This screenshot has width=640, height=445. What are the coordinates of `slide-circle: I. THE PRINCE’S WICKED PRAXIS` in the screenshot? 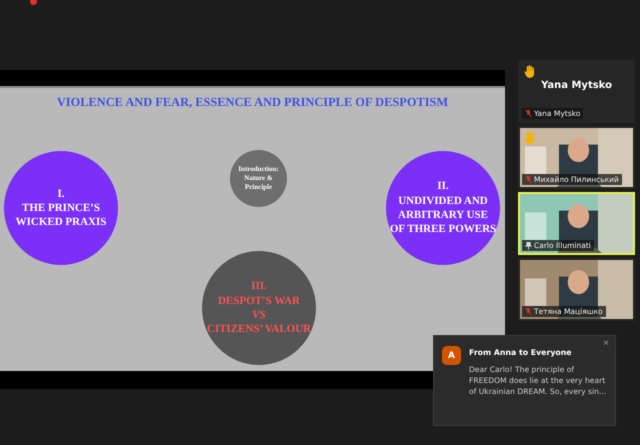 It's located at (61, 208).